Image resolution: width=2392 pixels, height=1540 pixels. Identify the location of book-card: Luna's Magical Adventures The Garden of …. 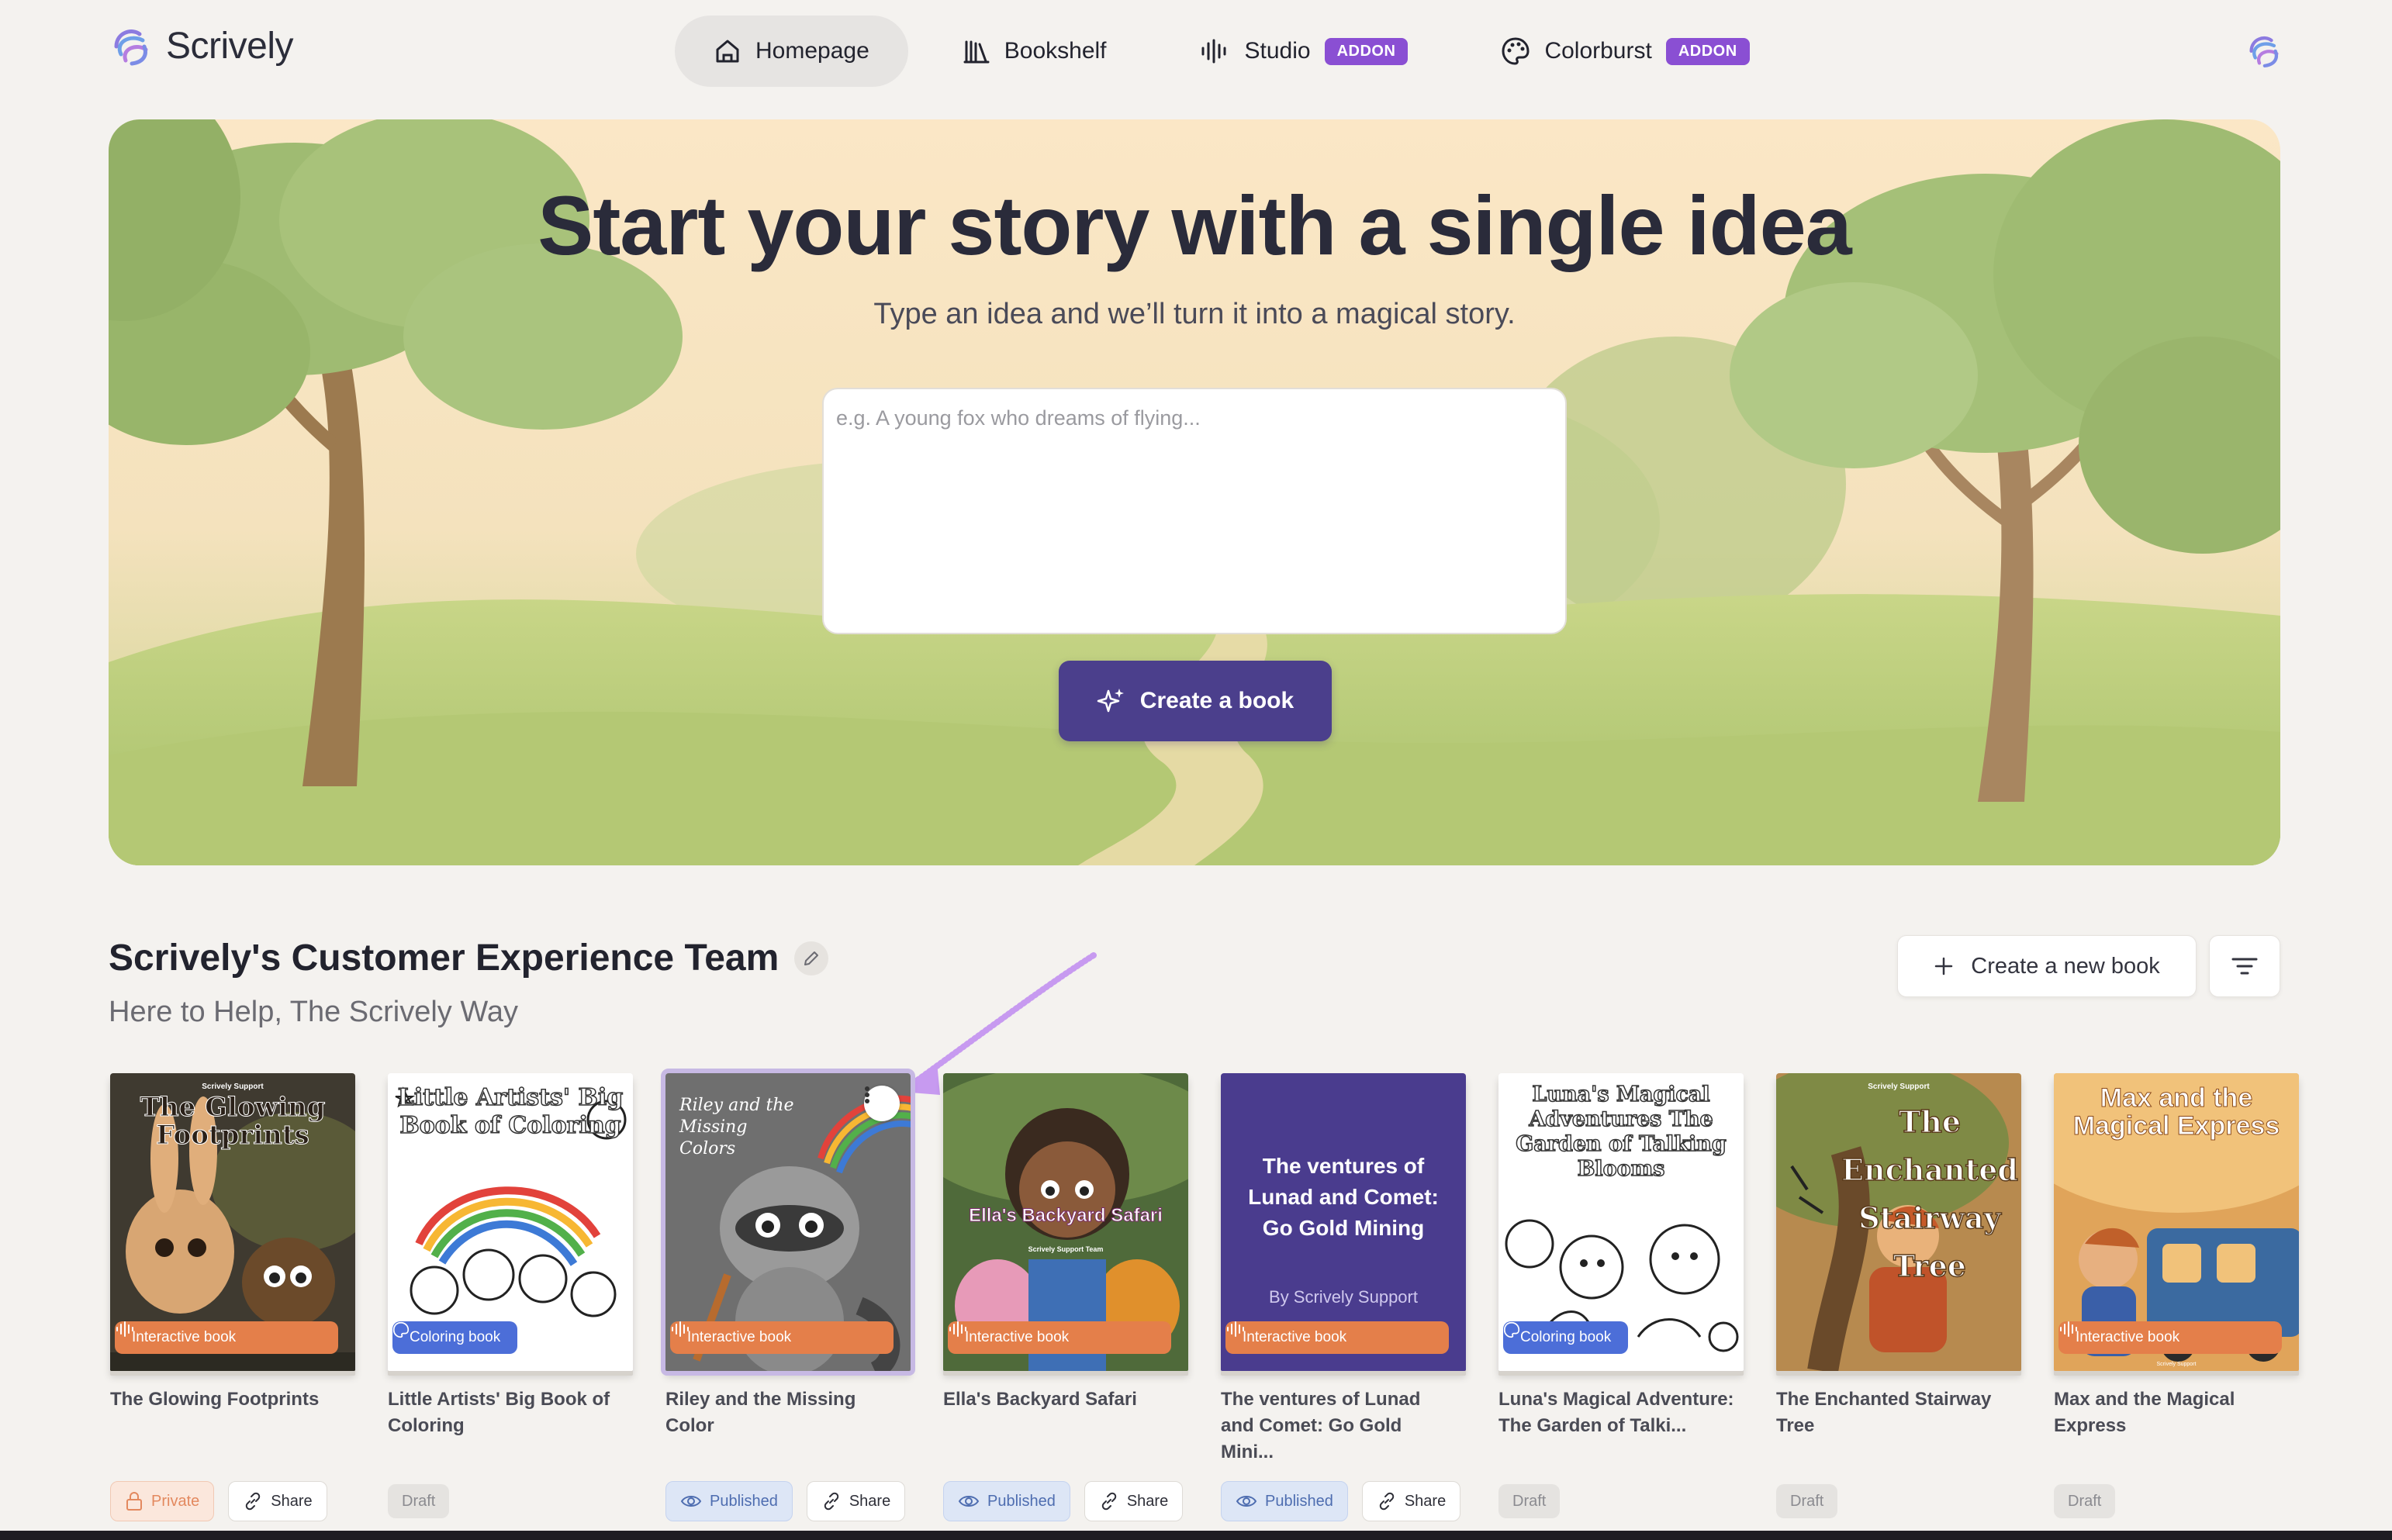
(1622, 1295).